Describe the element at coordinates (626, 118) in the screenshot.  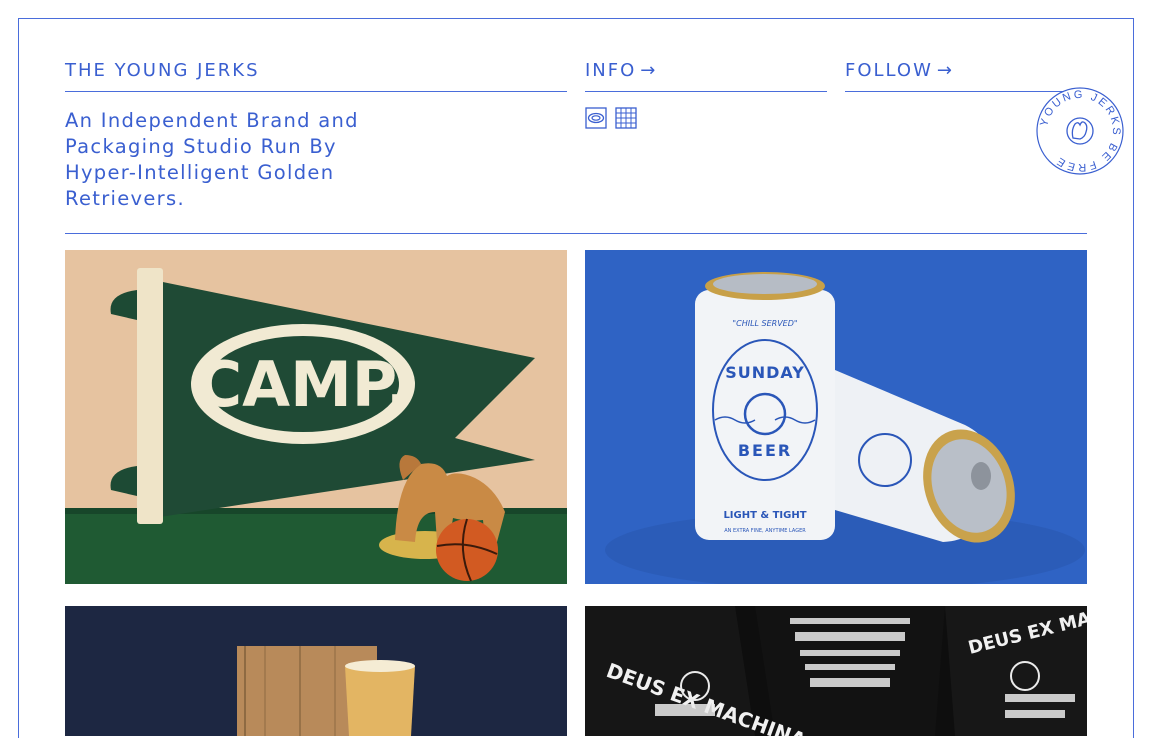
I see `grid-view-icon` at that location.